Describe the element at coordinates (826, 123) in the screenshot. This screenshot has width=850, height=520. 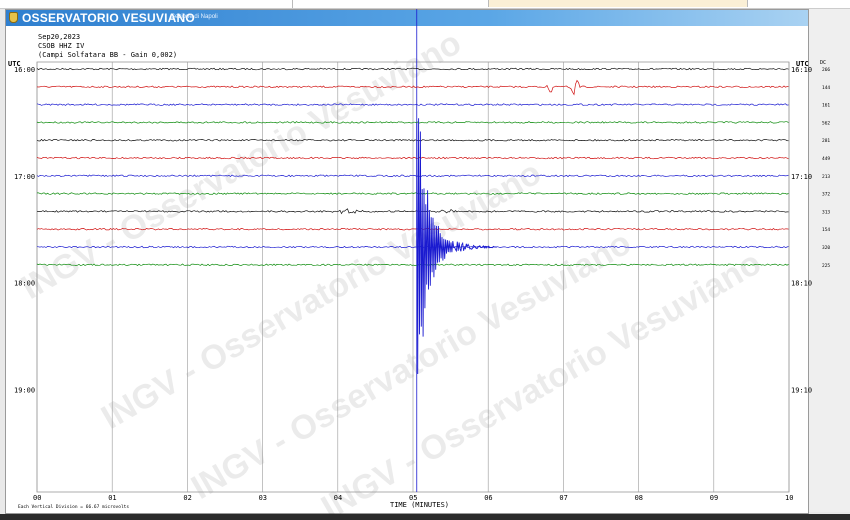
I see `dc-value: 562` at that location.